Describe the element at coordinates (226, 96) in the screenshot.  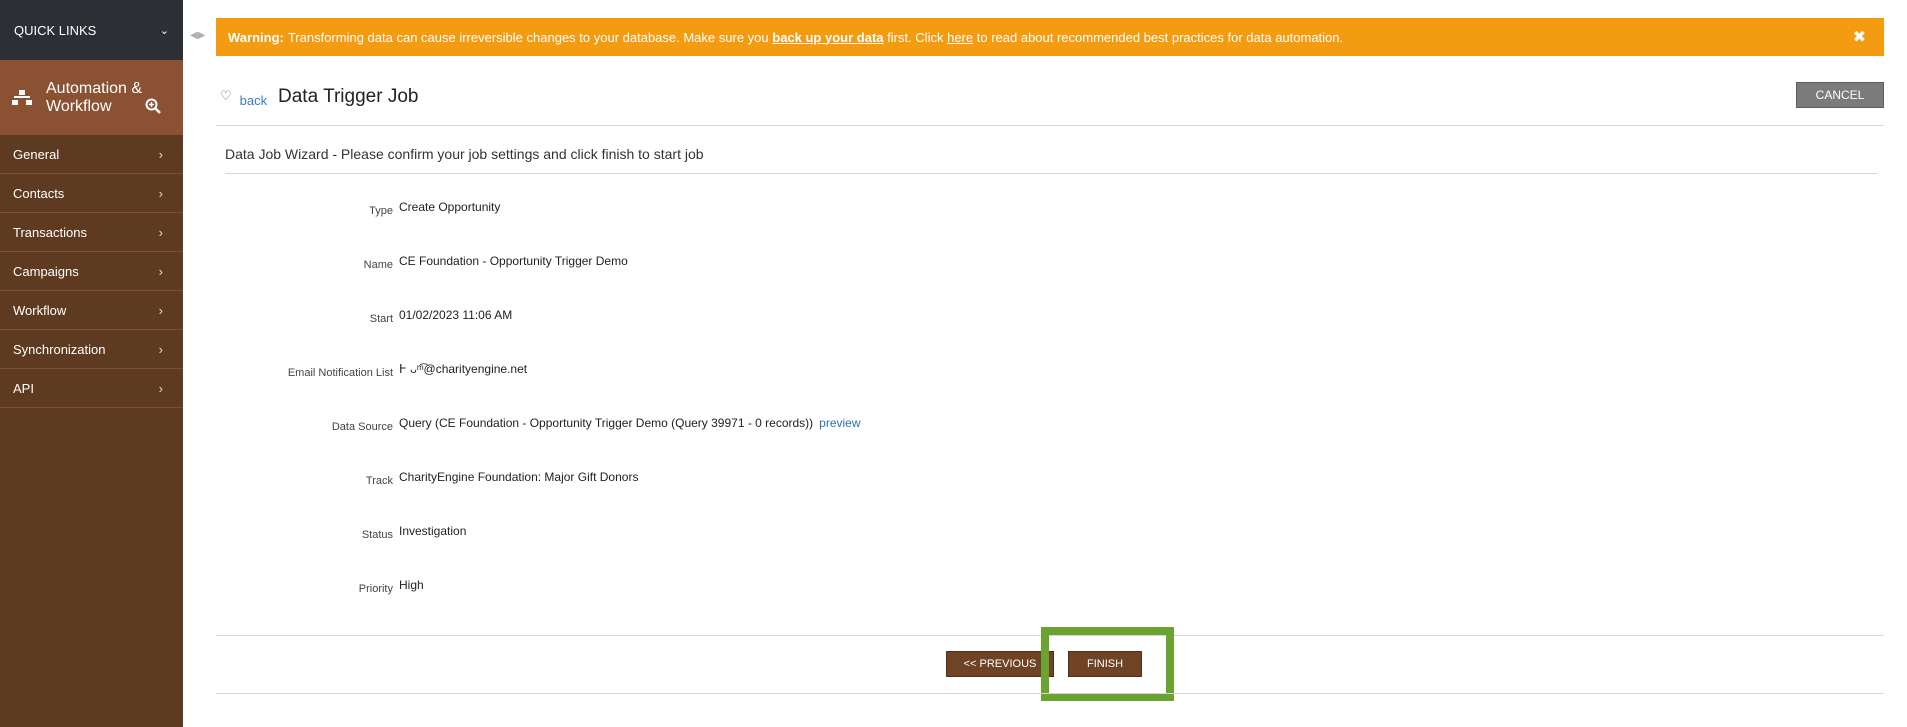
I see `heart-icon: ♡` at that location.